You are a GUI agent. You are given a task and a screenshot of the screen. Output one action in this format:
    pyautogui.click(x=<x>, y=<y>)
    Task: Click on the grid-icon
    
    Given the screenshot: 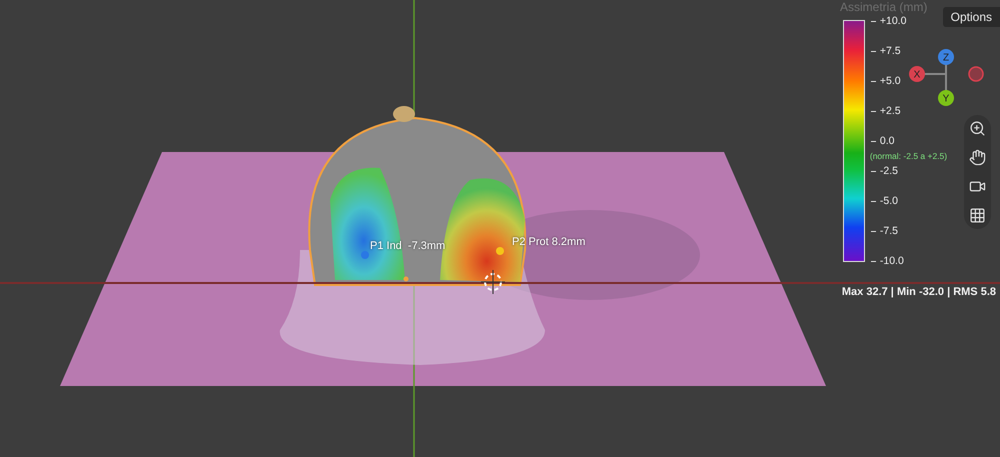 What is the action you would take?
    pyautogui.click(x=977, y=215)
    